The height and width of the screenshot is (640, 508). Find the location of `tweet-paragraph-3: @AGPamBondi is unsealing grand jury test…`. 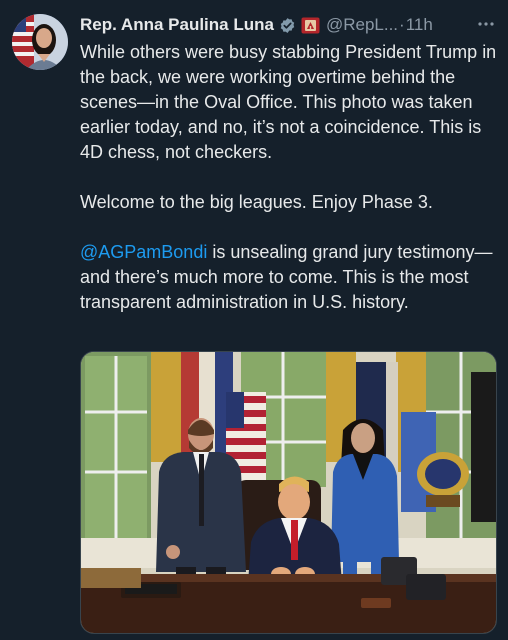

tweet-paragraph-3: @AGPamBondi is unsealing grand jury test… is located at coordinates (290, 277).